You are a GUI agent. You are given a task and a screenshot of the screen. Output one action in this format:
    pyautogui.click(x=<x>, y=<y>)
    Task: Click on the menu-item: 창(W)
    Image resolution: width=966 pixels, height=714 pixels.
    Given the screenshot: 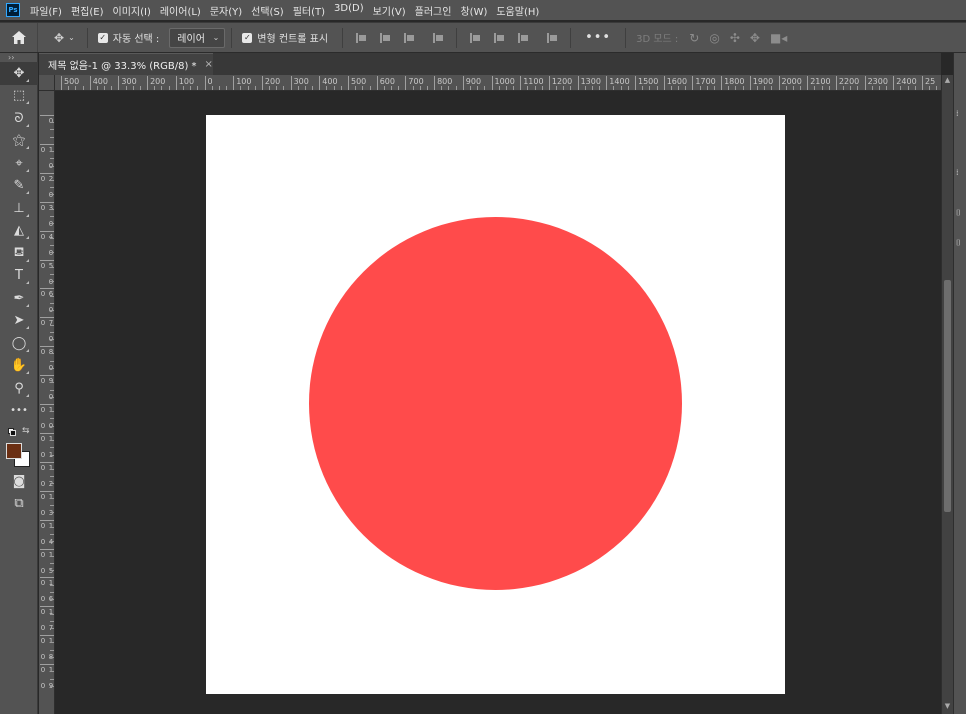 What is the action you would take?
    pyautogui.click(x=473, y=10)
    